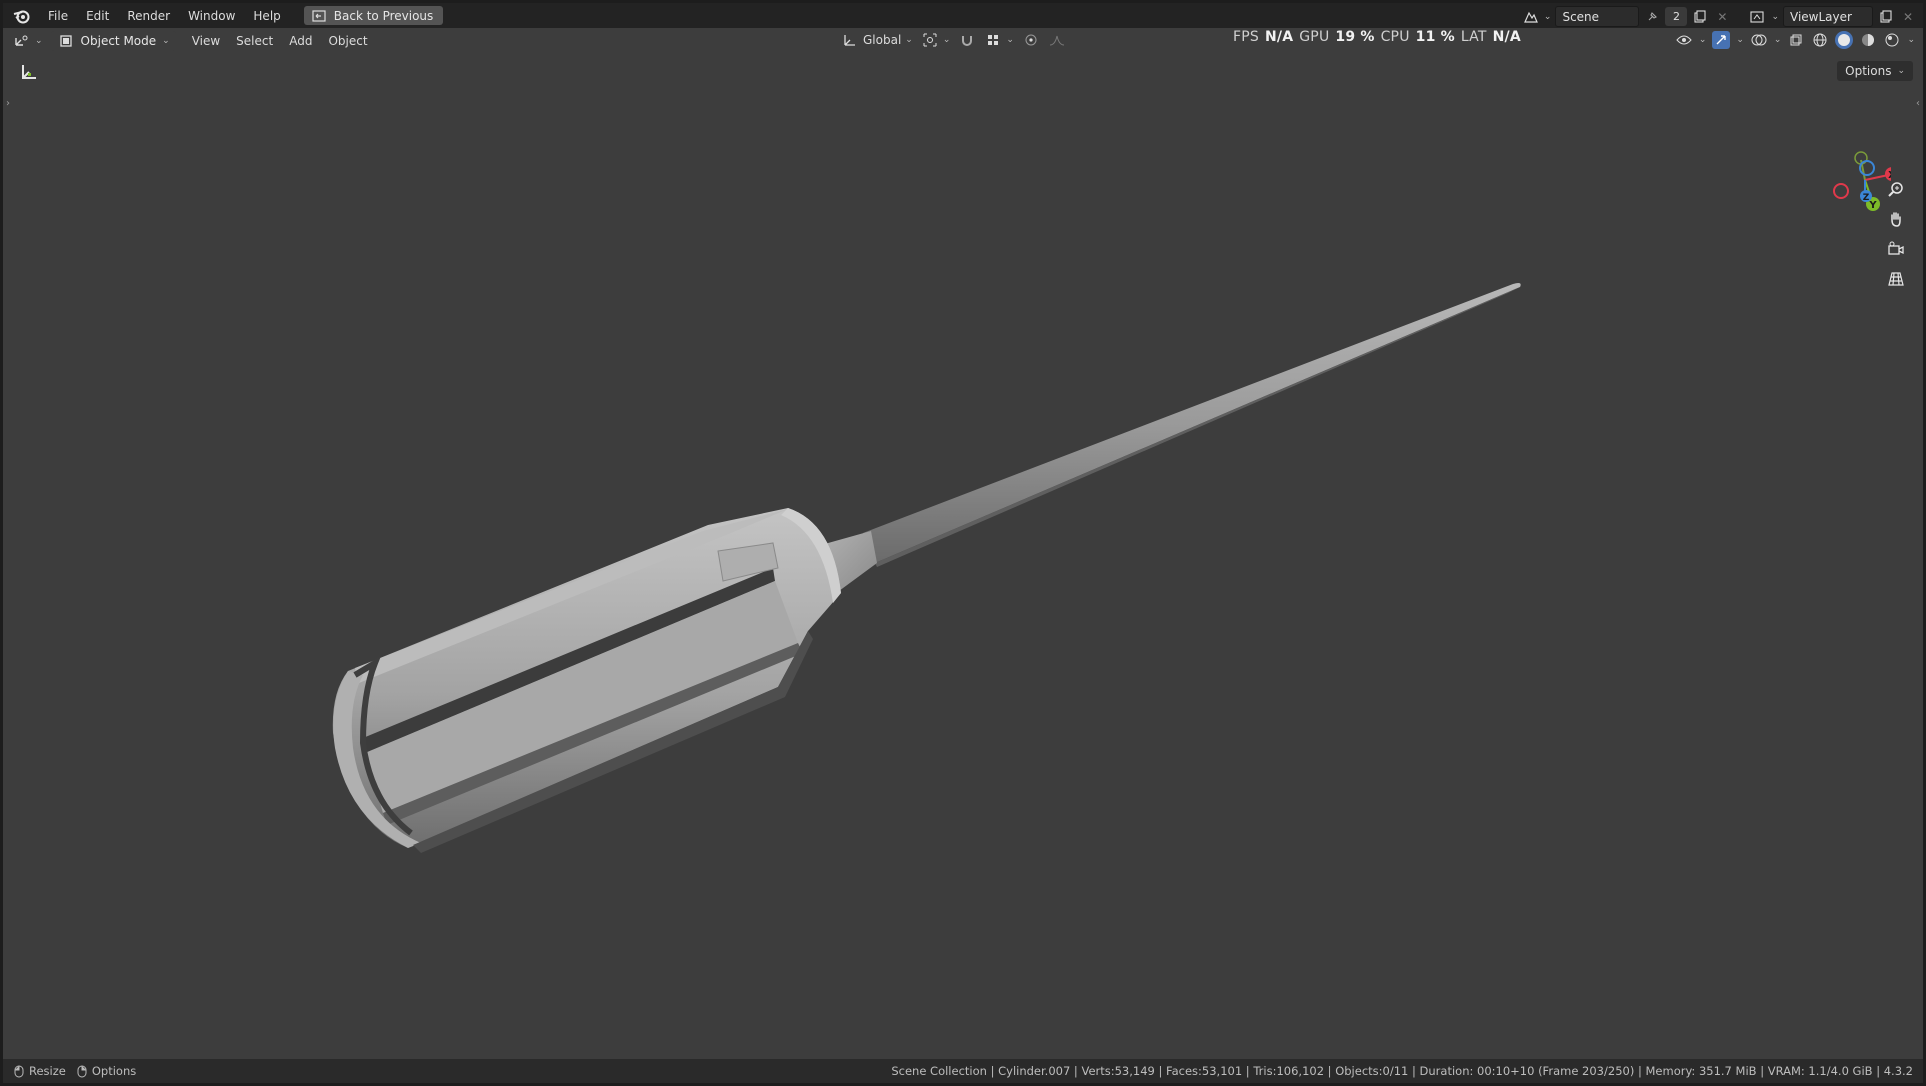 The width and height of the screenshot is (1926, 1086). Describe the element at coordinates (1246, 37) in the screenshot. I see `fps-label: FPS` at that location.